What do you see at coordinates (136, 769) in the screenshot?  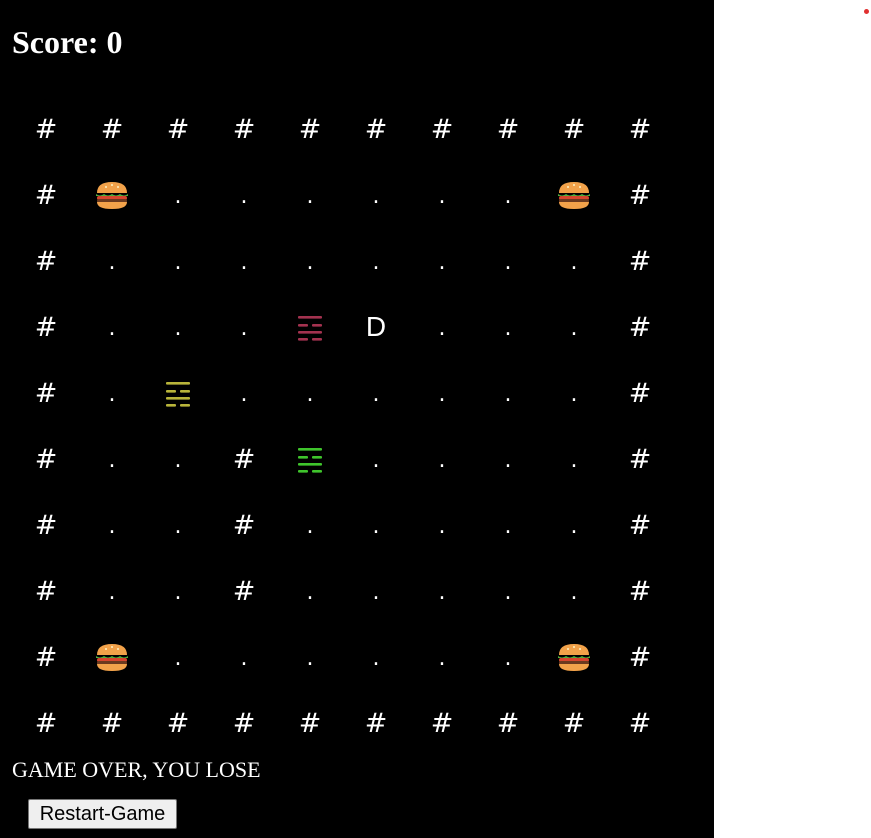 I see `game-status-message: GAME OVER, YOU LOSE` at bounding box center [136, 769].